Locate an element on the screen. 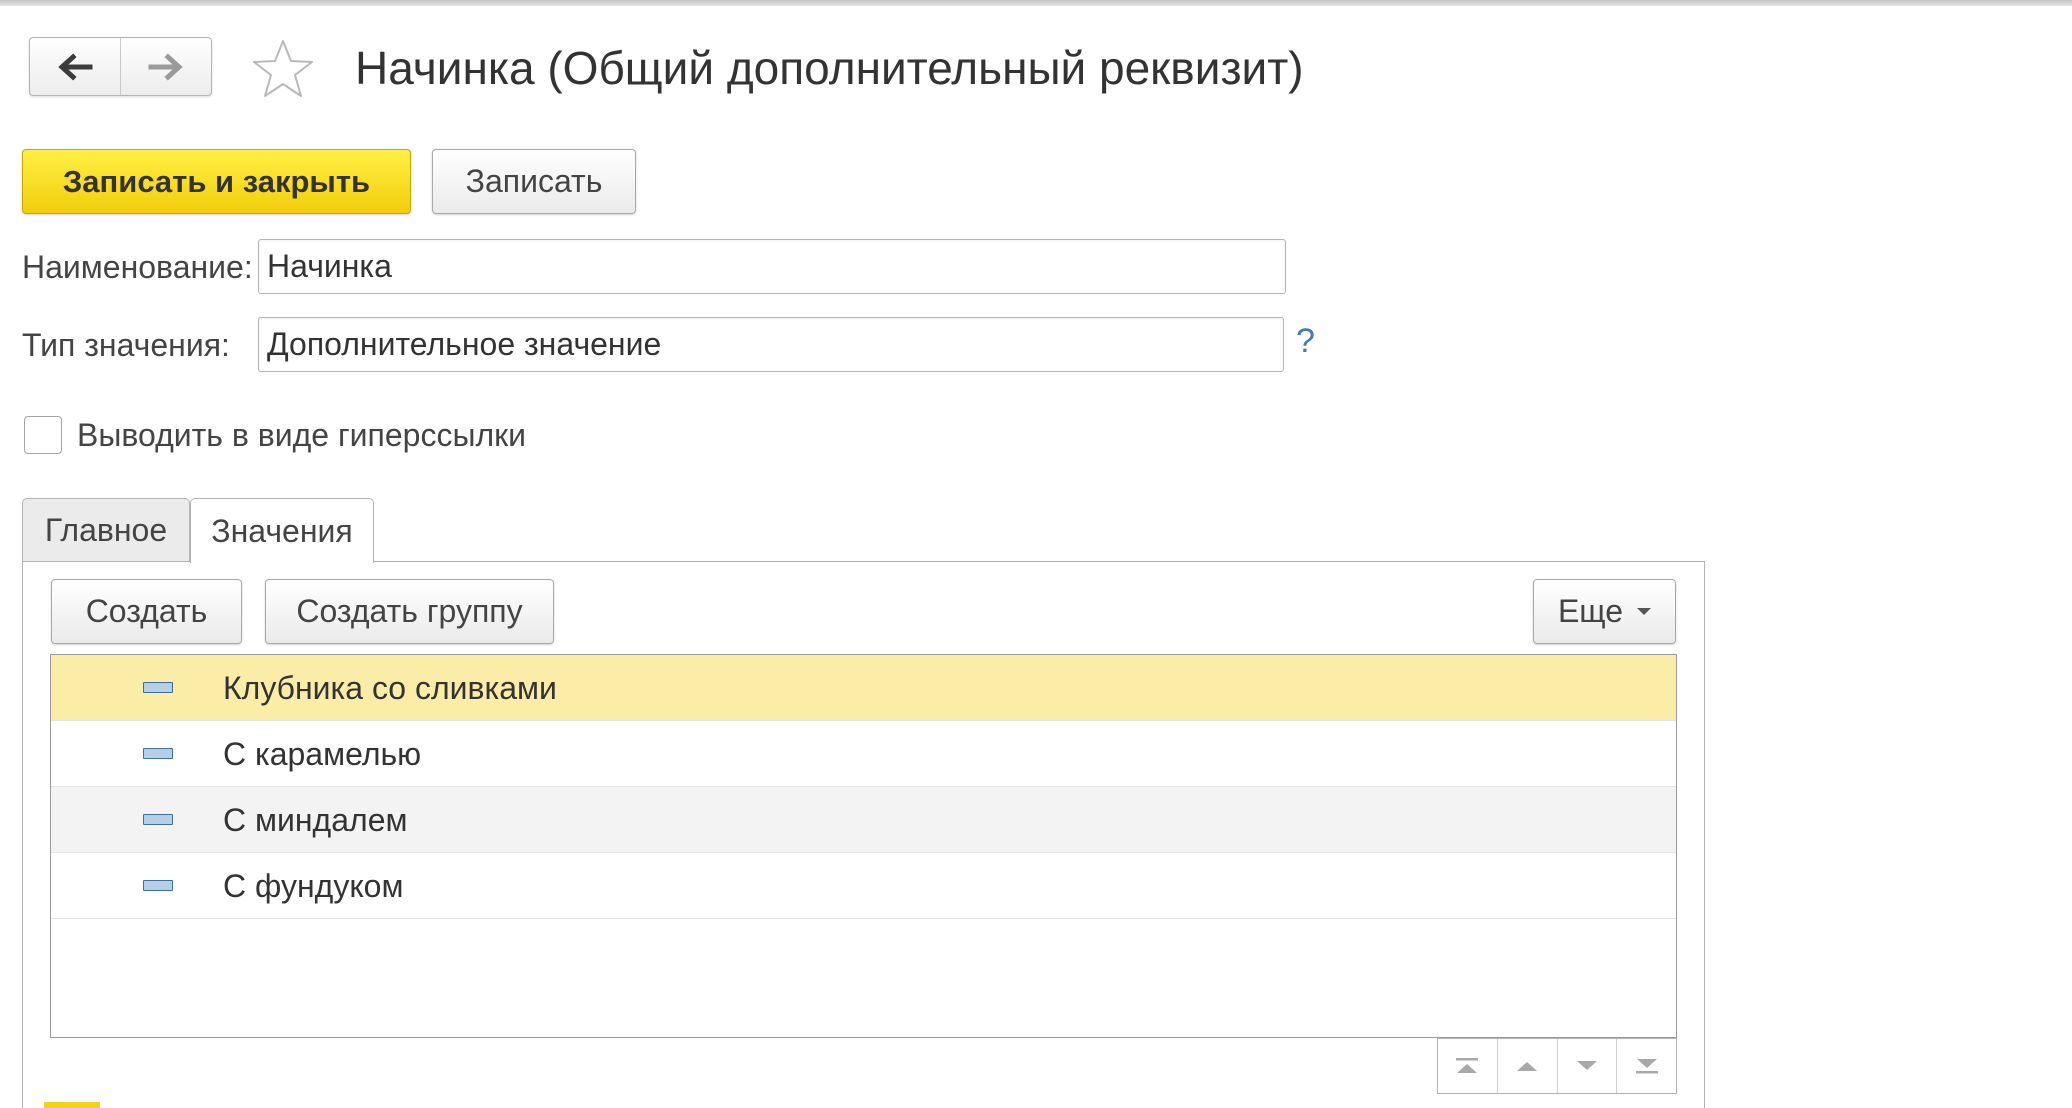 This screenshot has width=2072, height=1108. move-down-icon is located at coordinates (1586, 1065).